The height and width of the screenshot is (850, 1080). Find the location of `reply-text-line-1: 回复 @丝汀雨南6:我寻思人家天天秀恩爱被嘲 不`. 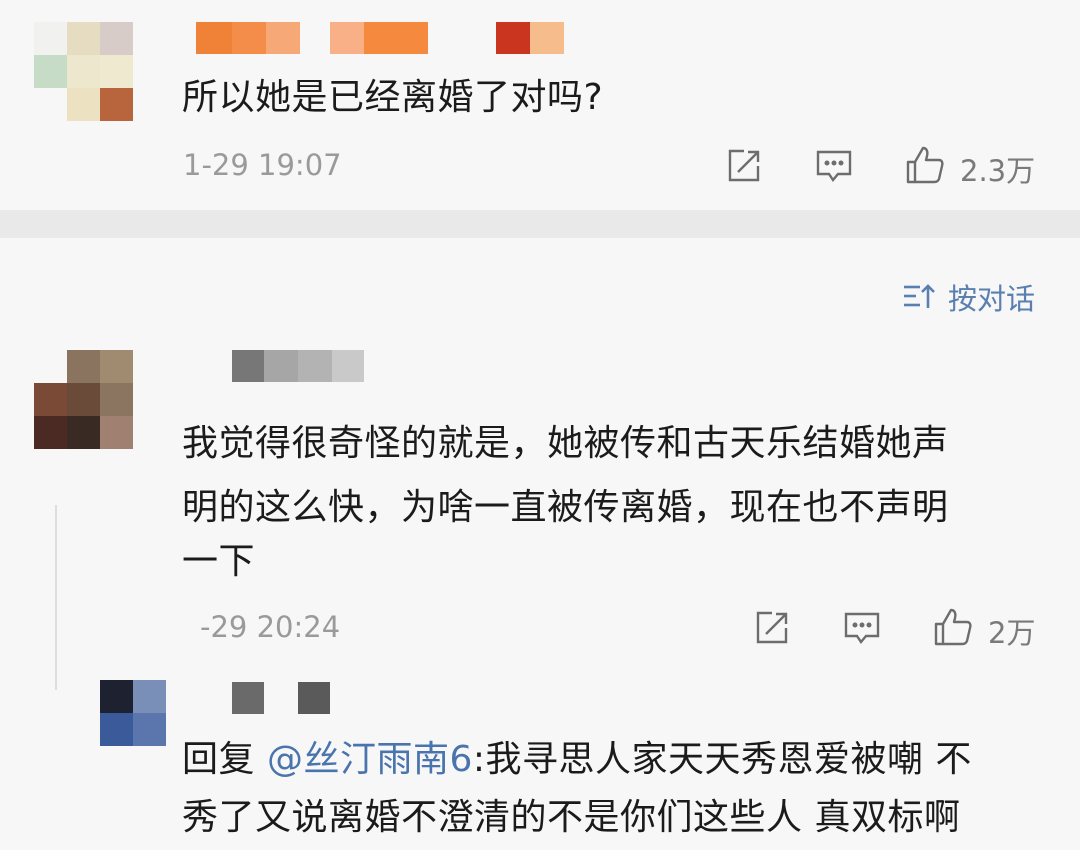

reply-text-line-1: 回复 @丝汀雨南6:我寻思人家天天秀恩爱被嘲 不 is located at coordinates (577, 760).